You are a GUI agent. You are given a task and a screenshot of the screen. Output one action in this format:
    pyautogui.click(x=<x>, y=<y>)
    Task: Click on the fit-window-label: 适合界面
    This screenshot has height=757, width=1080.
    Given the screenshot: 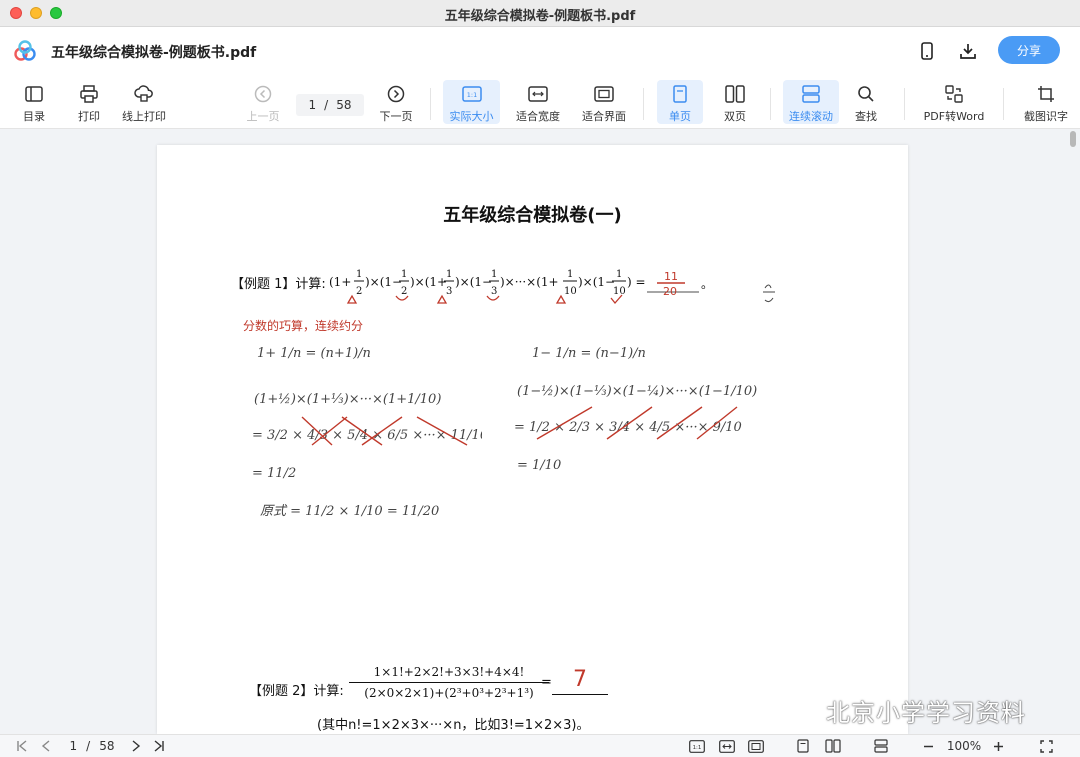 What is the action you would take?
    pyautogui.click(x=604, y=116)
    